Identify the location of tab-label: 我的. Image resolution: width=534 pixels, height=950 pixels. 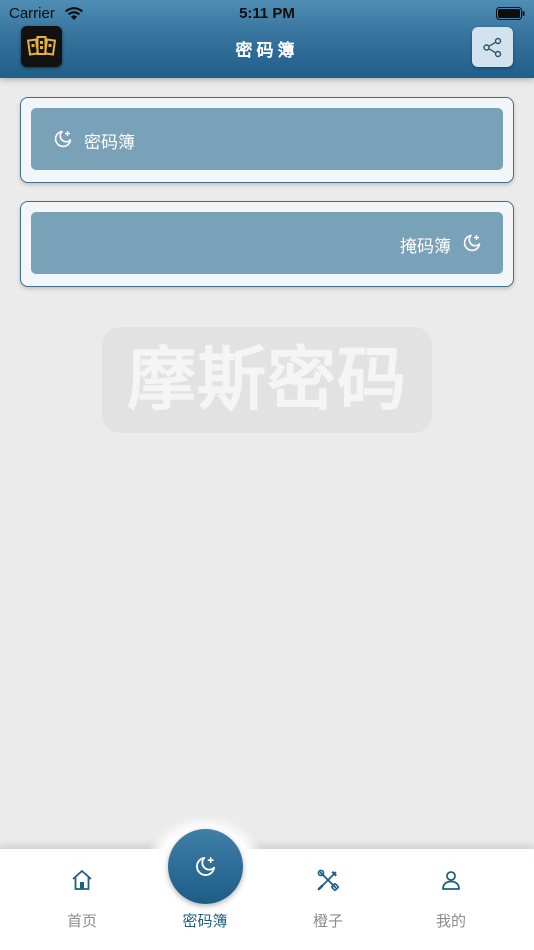
(450, 921).